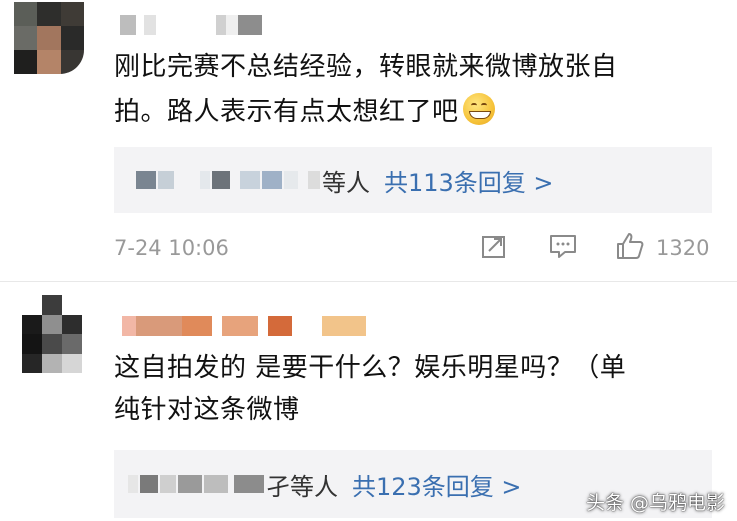  What do you see at coordinates (469, 180) in the screenshot?
I see `reply-count-link: 共113条回复 >` at bounding box center [469, 180].